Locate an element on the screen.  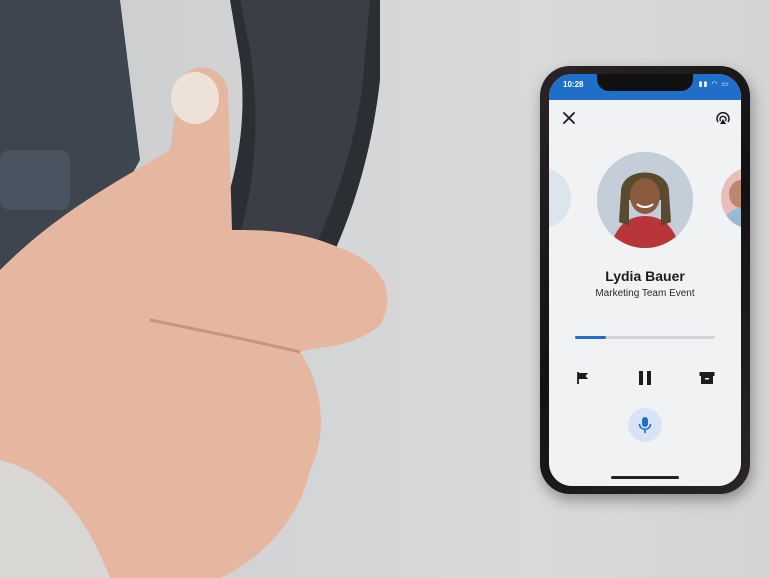
app-bar is located at coordinates (645, 118).